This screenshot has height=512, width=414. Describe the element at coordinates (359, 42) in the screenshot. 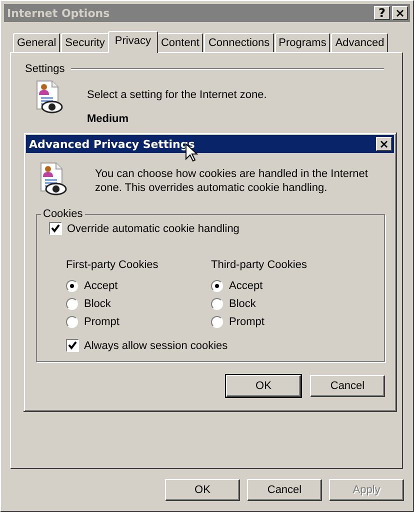

I see `tab: Advanced` at that location.